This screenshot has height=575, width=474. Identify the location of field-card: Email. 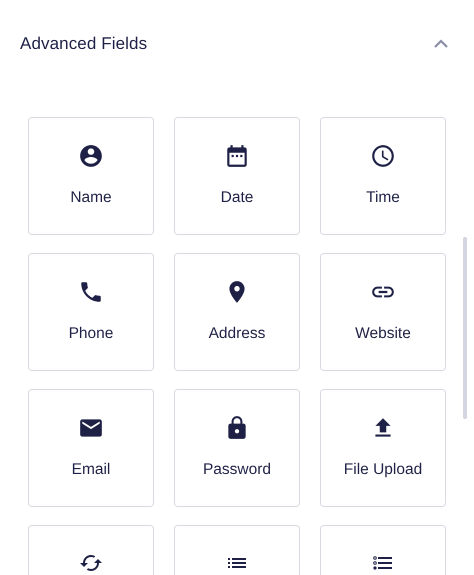
(91, 448).